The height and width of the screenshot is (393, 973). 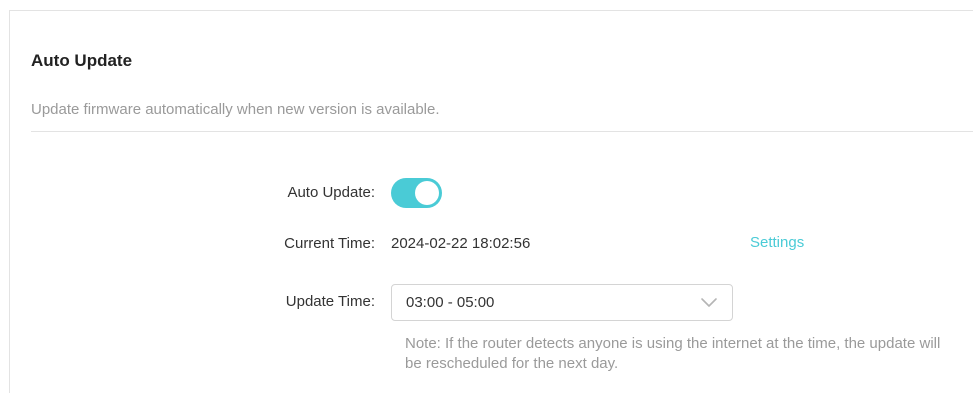 What do you see at coordinates (82, 60) in the screenshot?
I see `section-title: Auto Update` at bounding box center [82, 60].